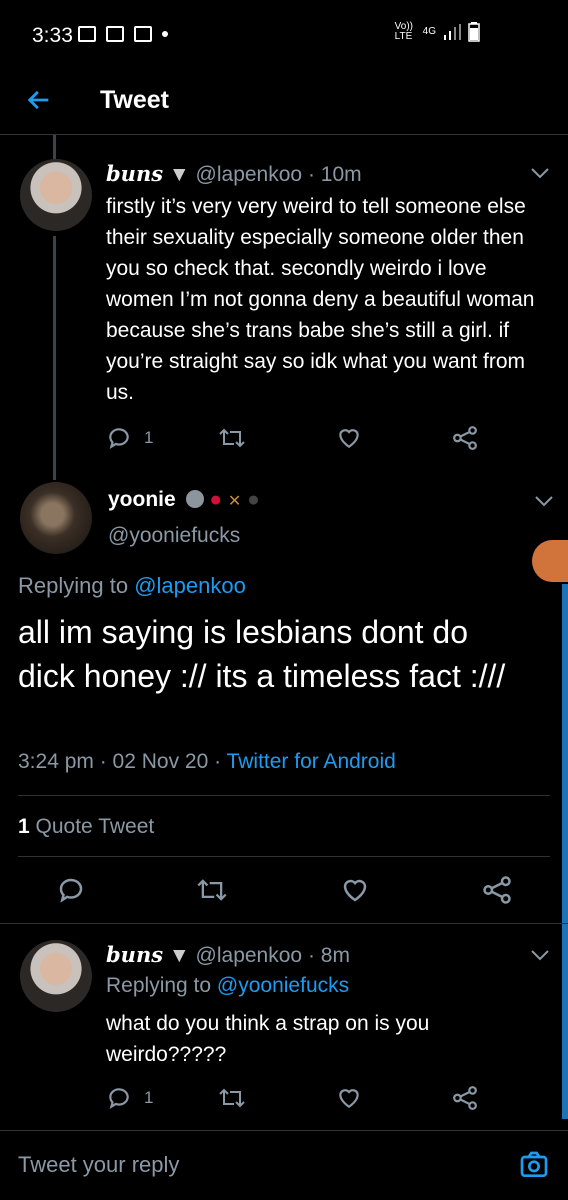 The image size is (568, 1200). What do you see at coordinates (250, 1165) in the screenshot?
I see `reply-input` at bounding box center [250, 1165].